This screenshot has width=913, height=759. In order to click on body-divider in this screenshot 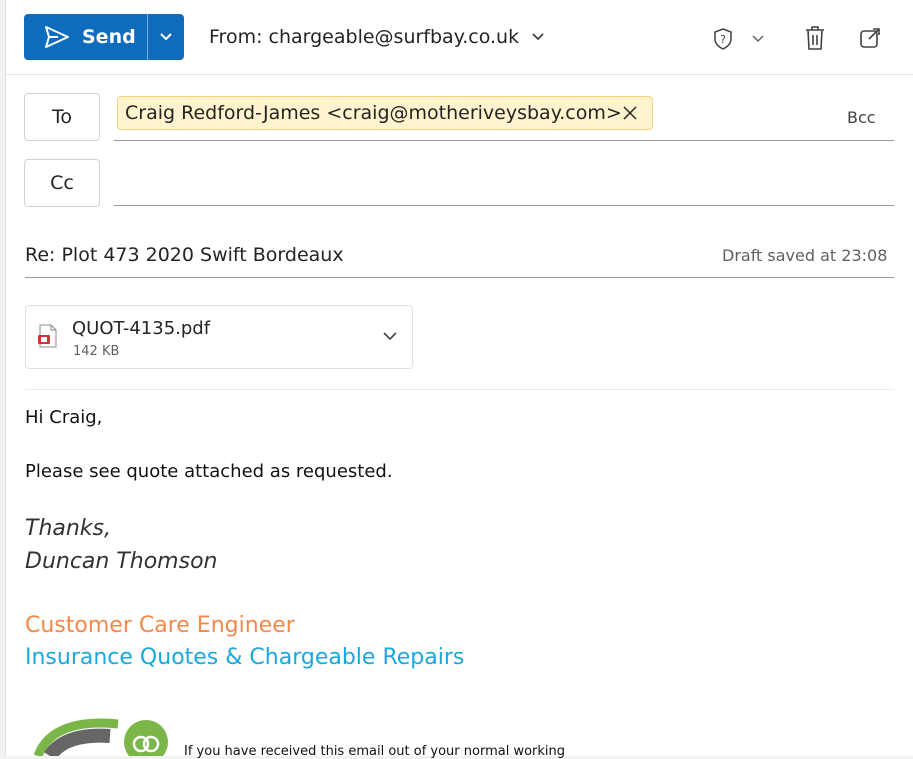, I will do `click(459, 389)`.